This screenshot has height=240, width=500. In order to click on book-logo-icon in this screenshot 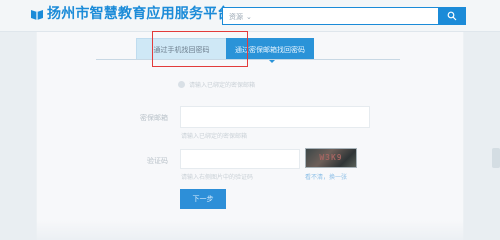, I will do `click(37, 15)`.